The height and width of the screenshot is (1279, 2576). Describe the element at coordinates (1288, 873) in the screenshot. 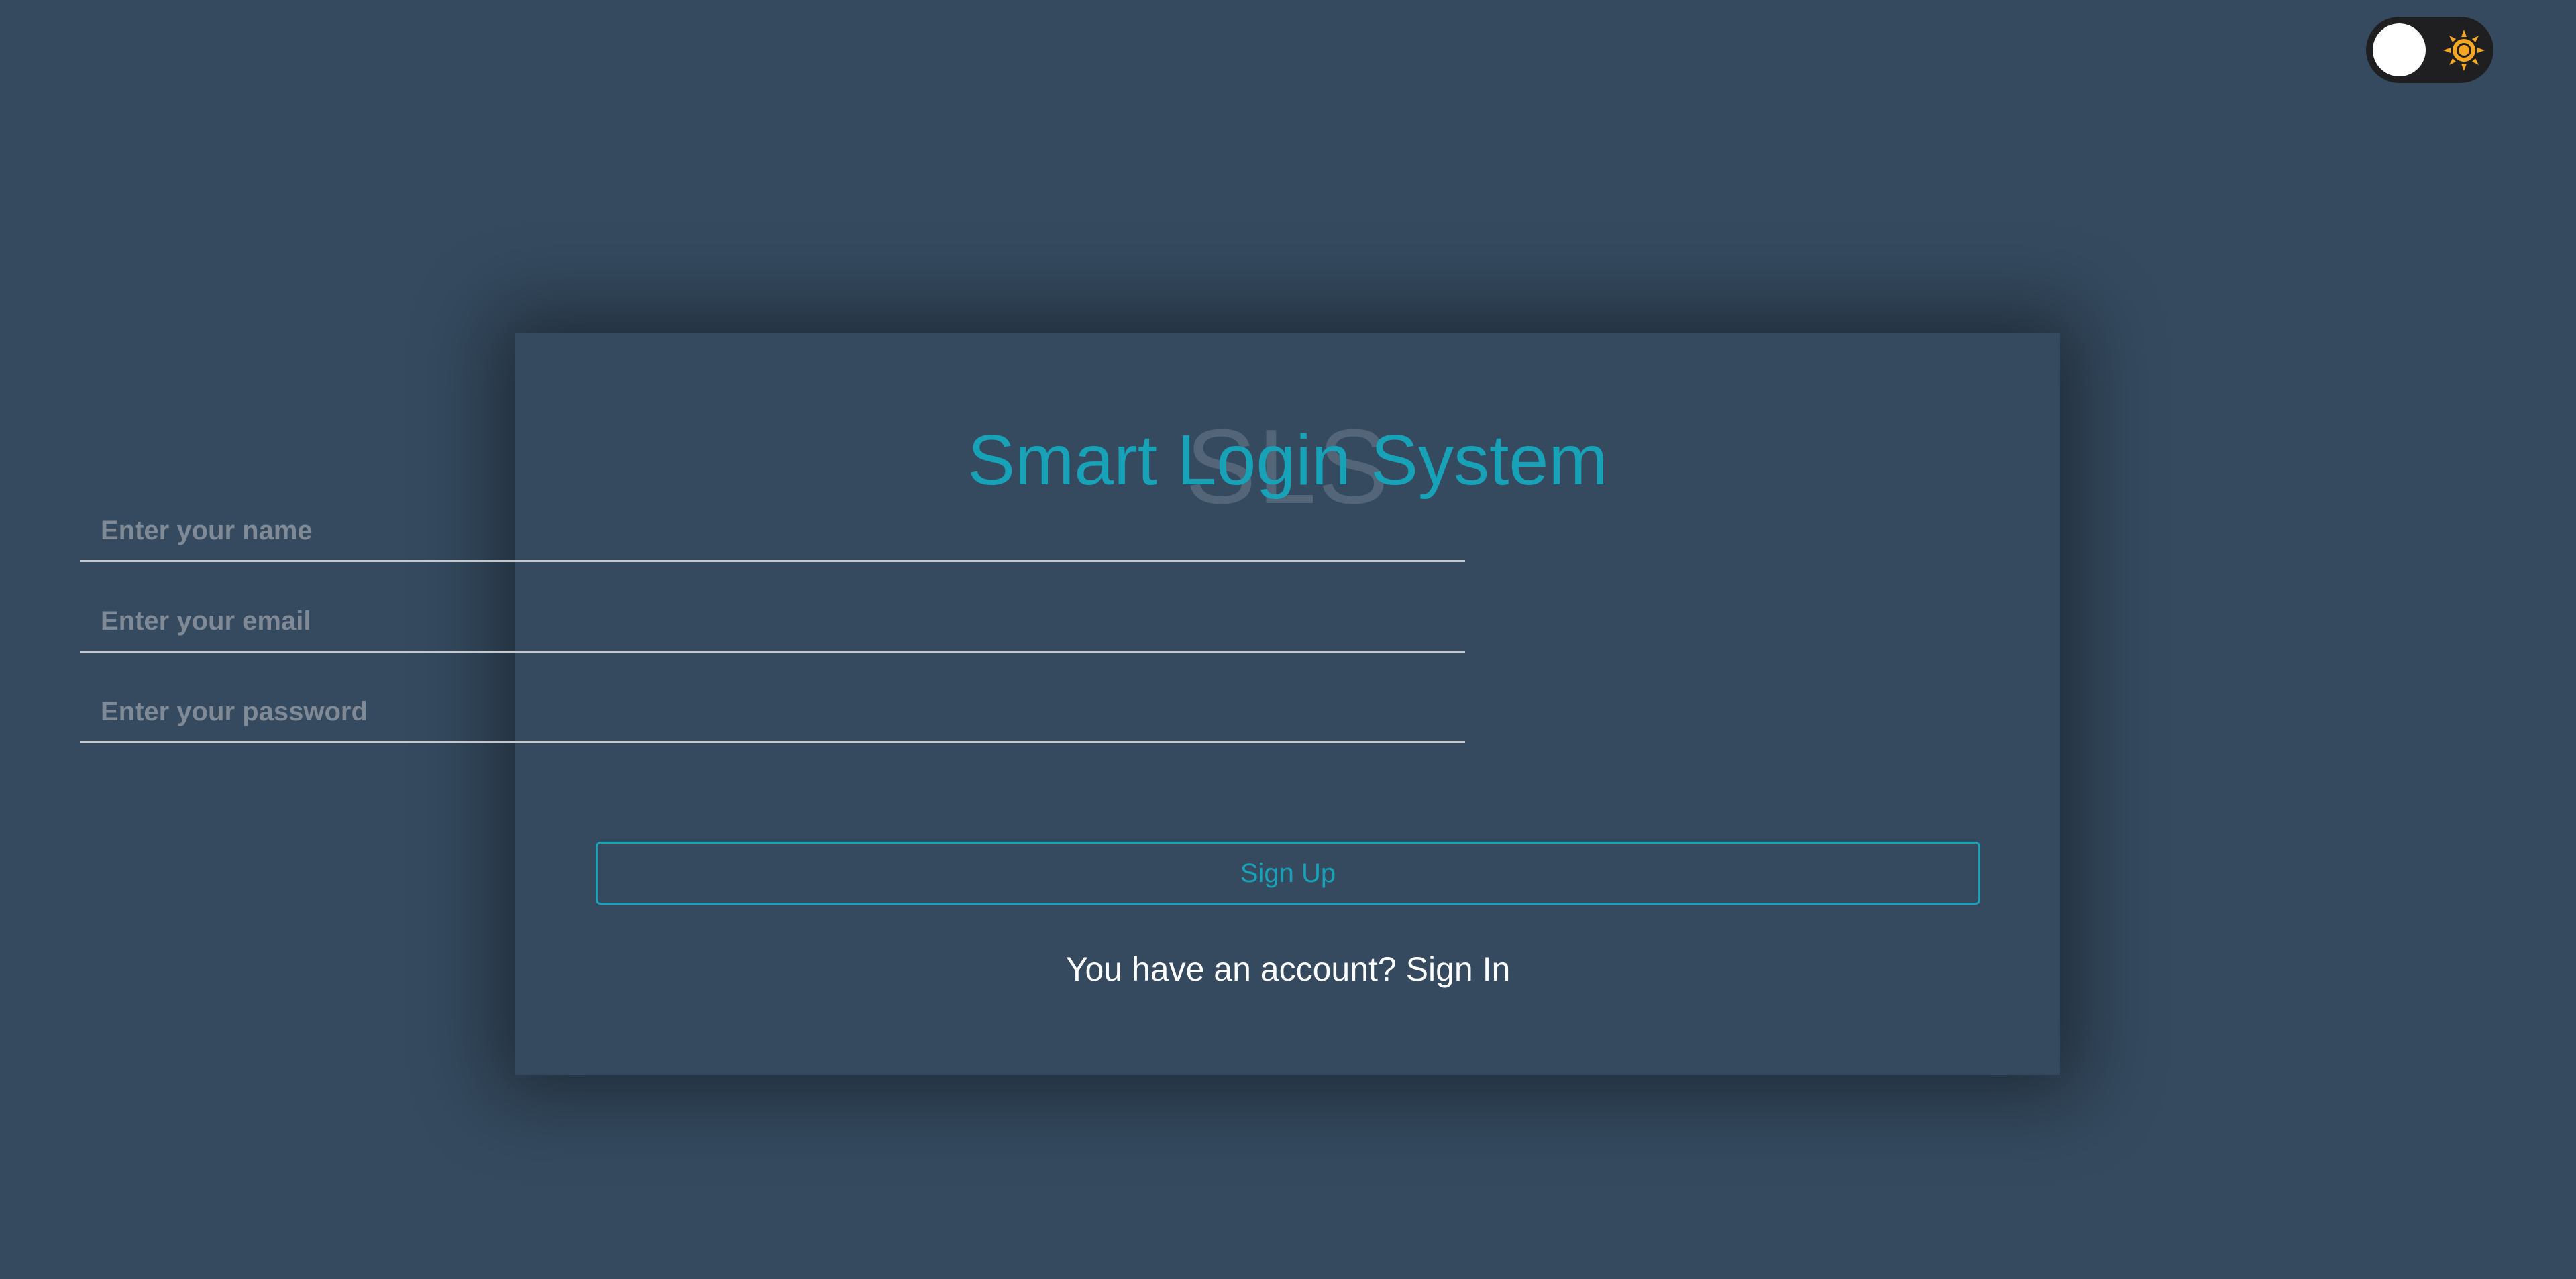

I see `signup-button: Sign Up` at that location.